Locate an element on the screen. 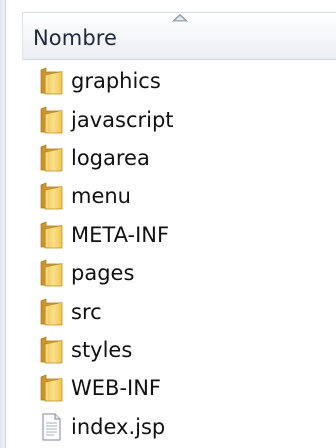 The image size is (336, 448). folder-item: javascript is located at coordinates (183, 119).